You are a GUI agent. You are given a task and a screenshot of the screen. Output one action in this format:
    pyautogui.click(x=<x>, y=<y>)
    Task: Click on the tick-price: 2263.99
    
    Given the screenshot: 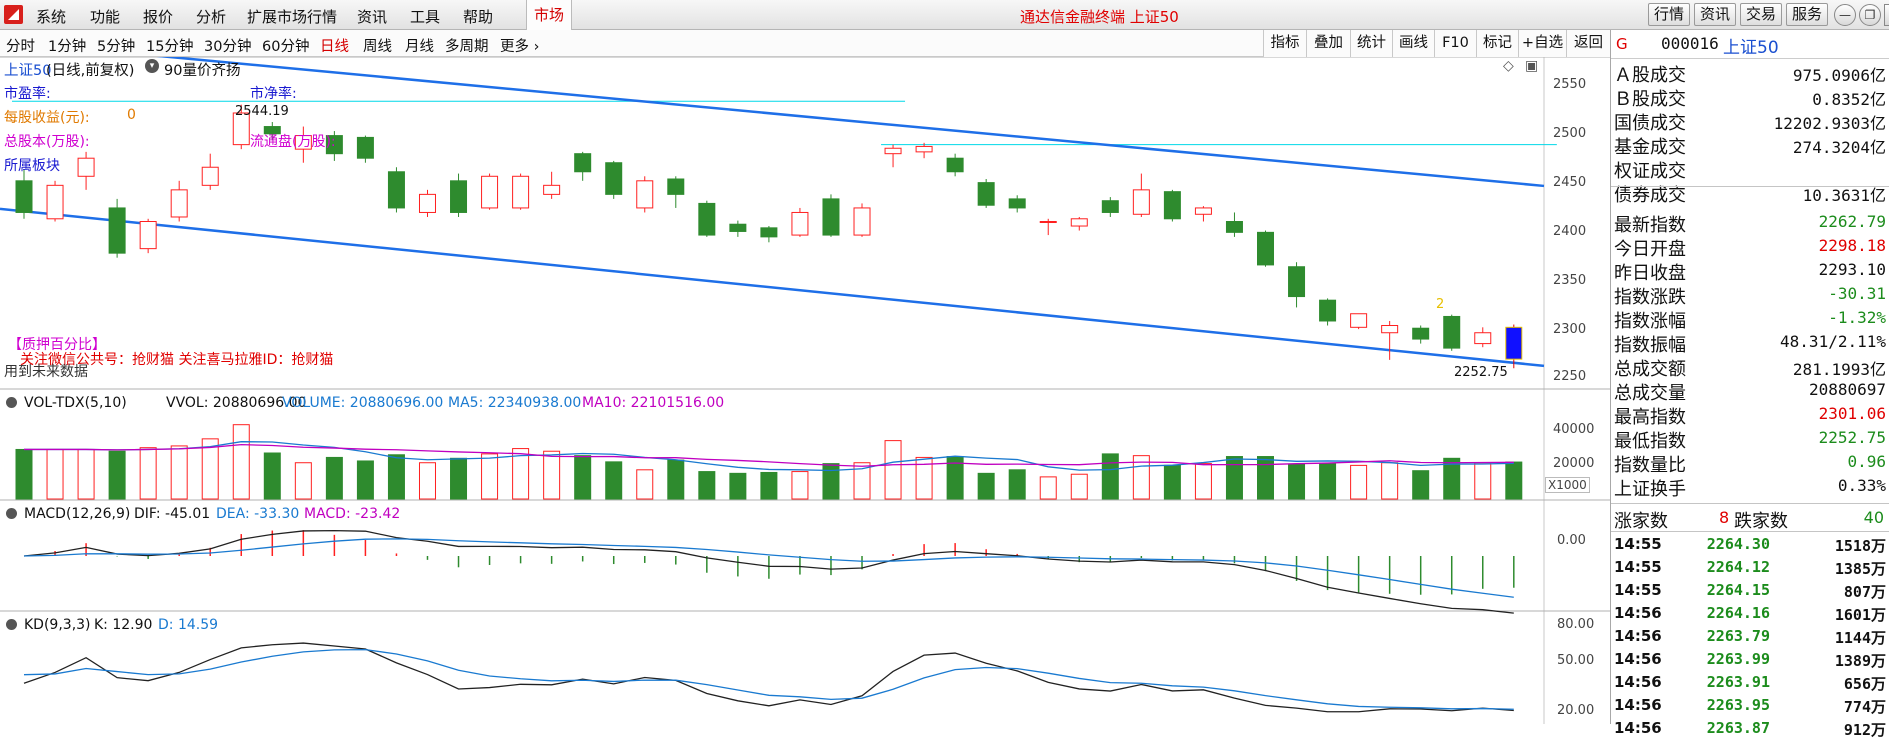 What is the action you would take?
    pyautogui.click(x=1738, y=659)
    